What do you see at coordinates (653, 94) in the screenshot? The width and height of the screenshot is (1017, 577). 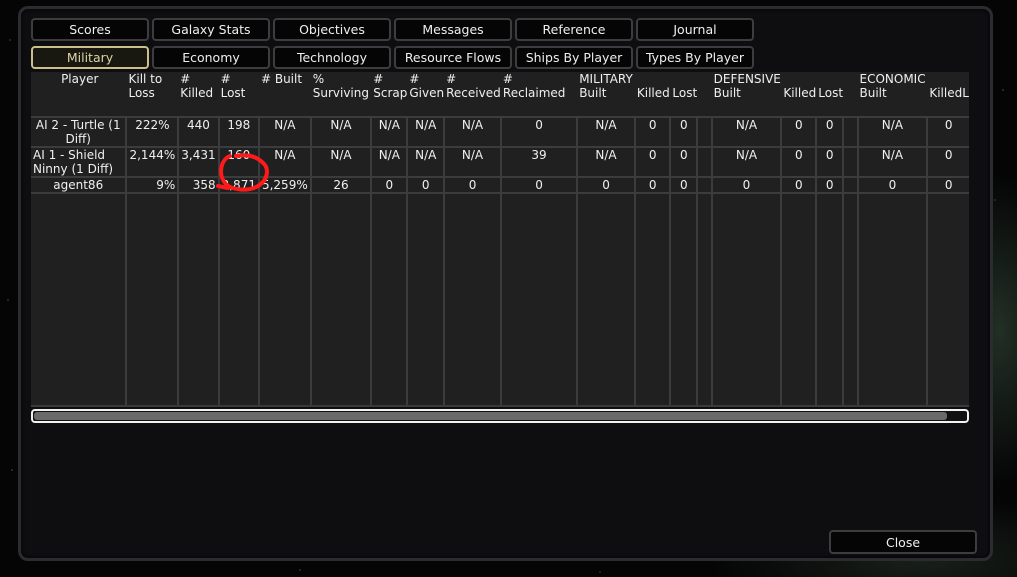 I see `col-header-military-killed: Killed` at bounding box center [653, 94].